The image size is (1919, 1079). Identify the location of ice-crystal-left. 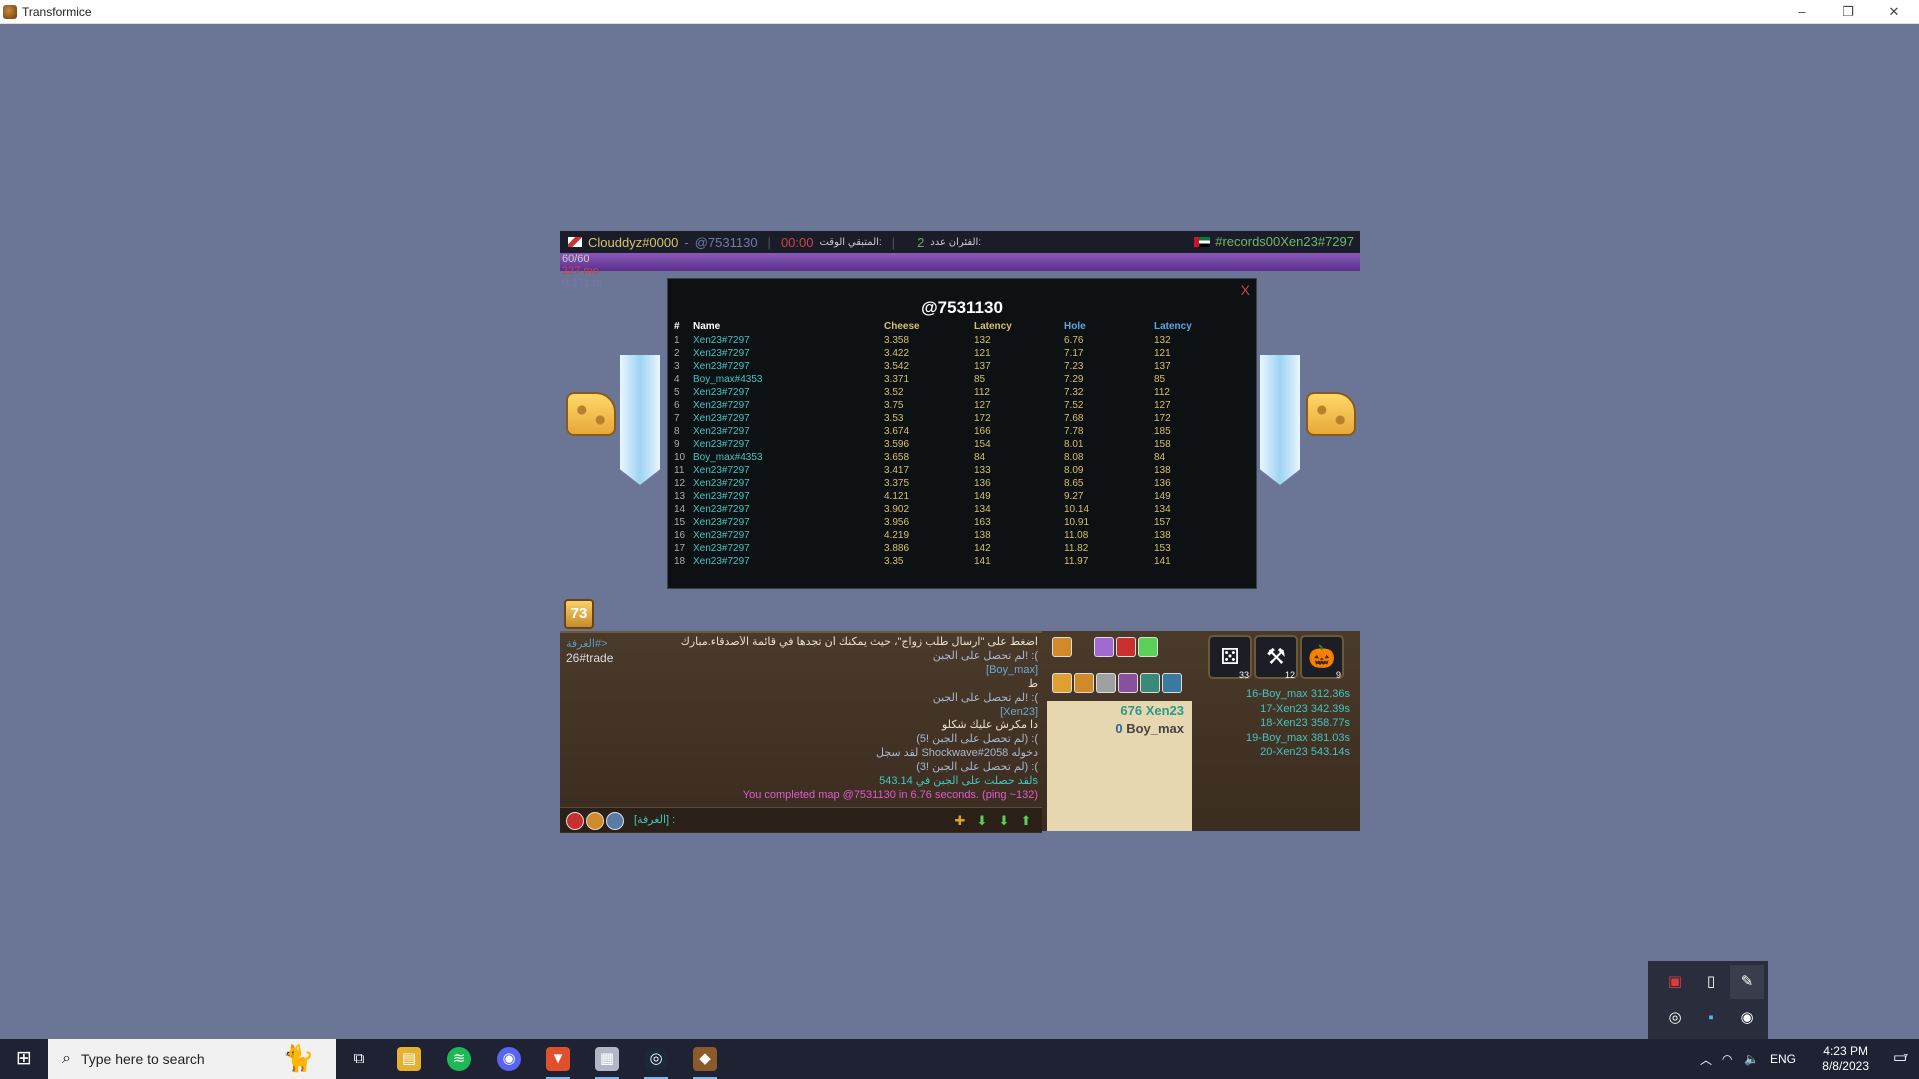
(640, 420).